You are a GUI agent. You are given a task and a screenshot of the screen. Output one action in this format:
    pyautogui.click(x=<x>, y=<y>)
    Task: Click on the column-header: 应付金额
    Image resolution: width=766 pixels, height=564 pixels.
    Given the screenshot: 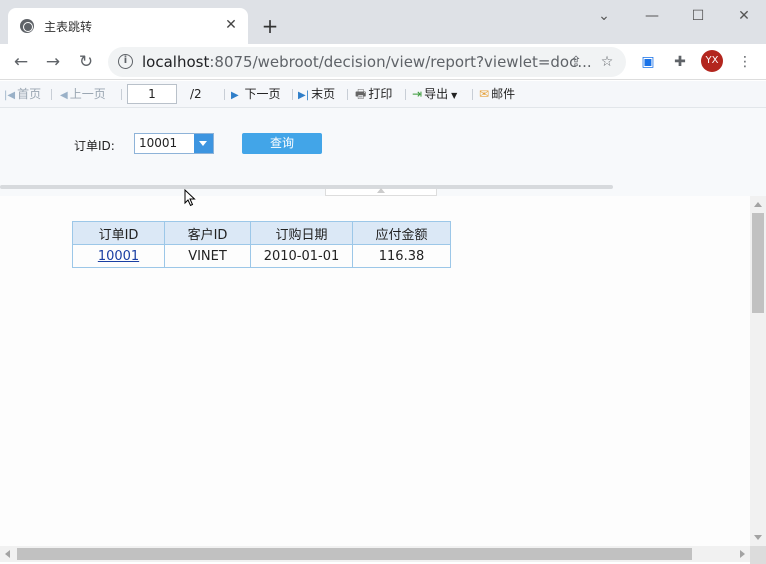 What is the action you would take?
    pyautogui.click(x=401, y=233)
    